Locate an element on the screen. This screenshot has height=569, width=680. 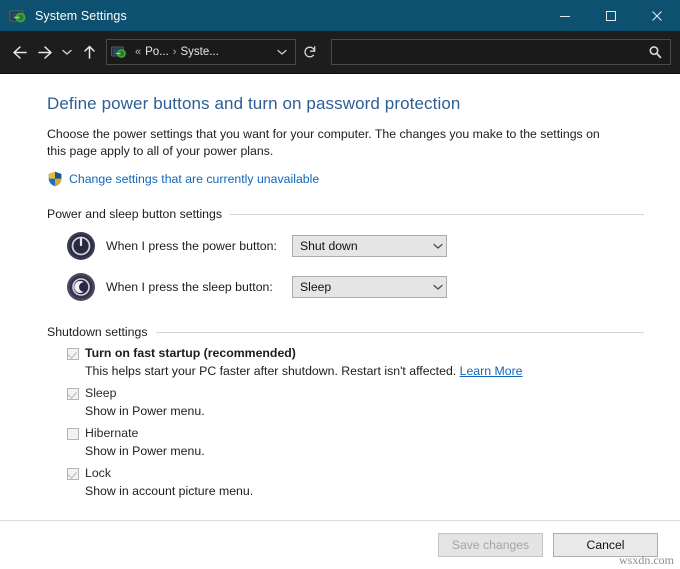
lock-checkbox is located at coordinates (73, 474).